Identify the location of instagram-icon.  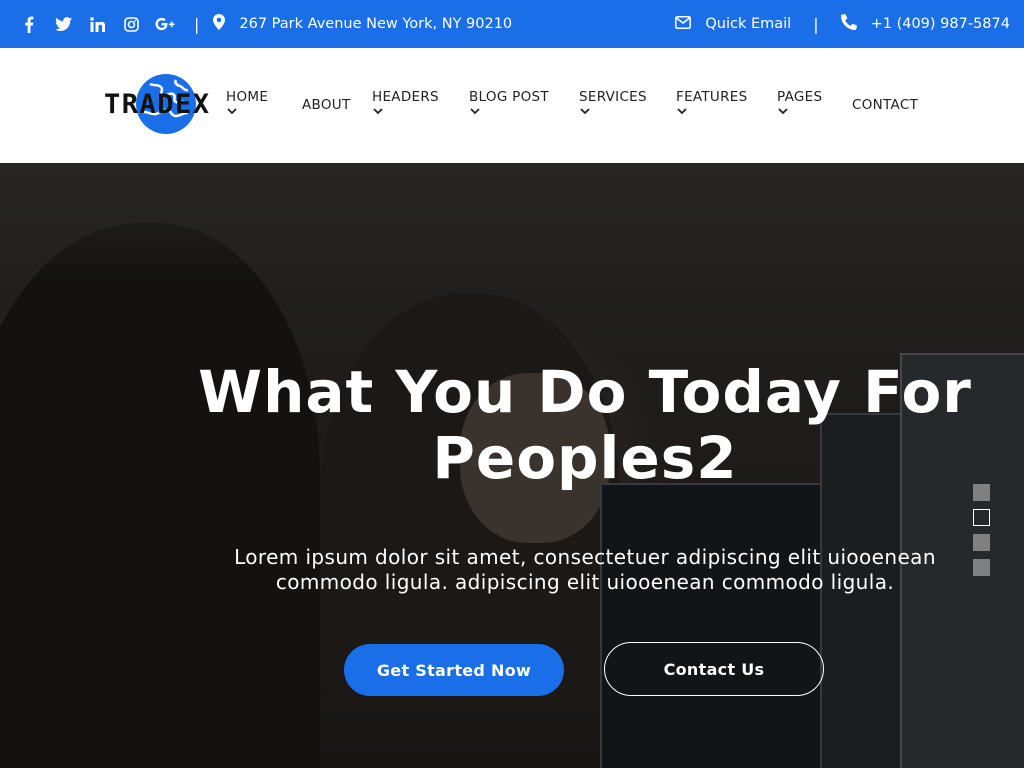
(131, 24).